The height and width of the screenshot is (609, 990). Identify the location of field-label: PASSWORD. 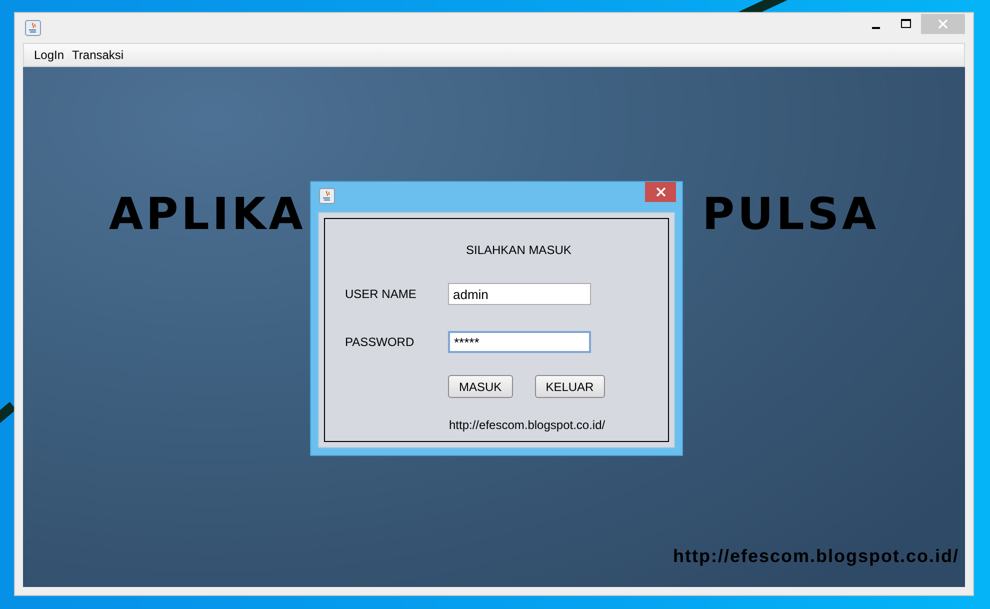
(380, 342).